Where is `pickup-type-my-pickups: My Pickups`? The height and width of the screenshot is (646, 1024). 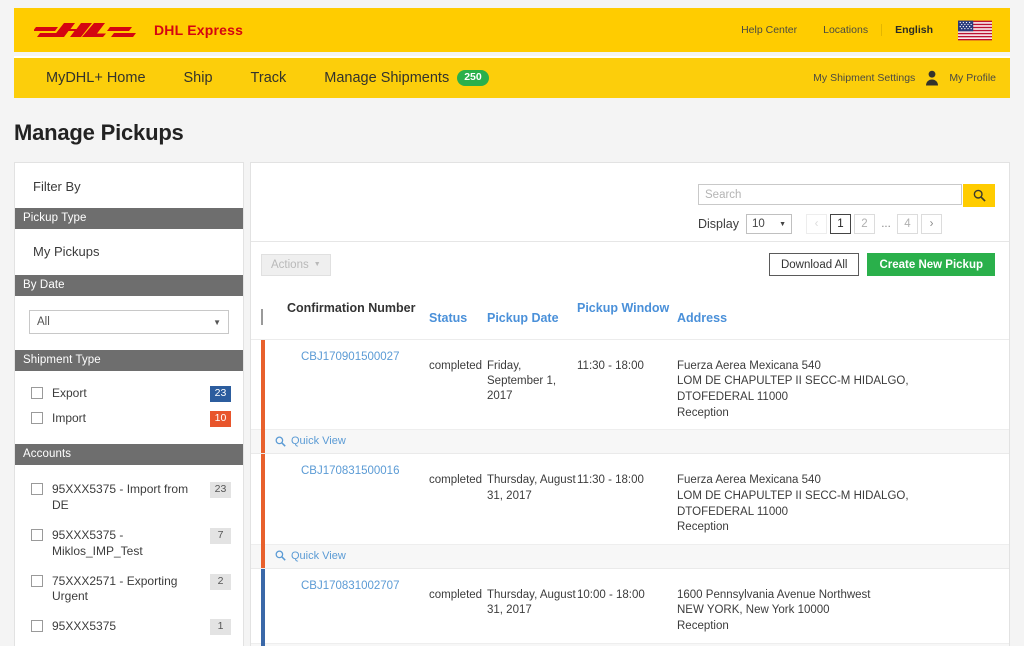
pickup-type-my-pickups: My Pickups is located at coordinates (129, 252).